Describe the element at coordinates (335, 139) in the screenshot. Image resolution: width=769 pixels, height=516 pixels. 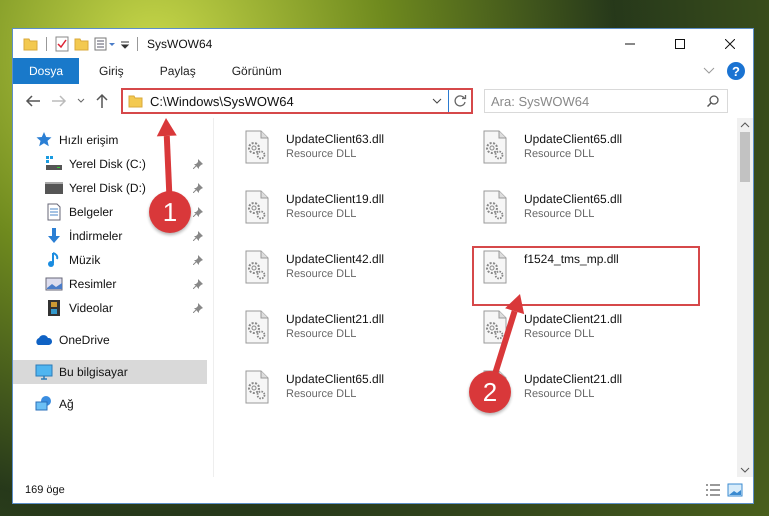
I see `file-name: UpdateClient63.dll` at that location.